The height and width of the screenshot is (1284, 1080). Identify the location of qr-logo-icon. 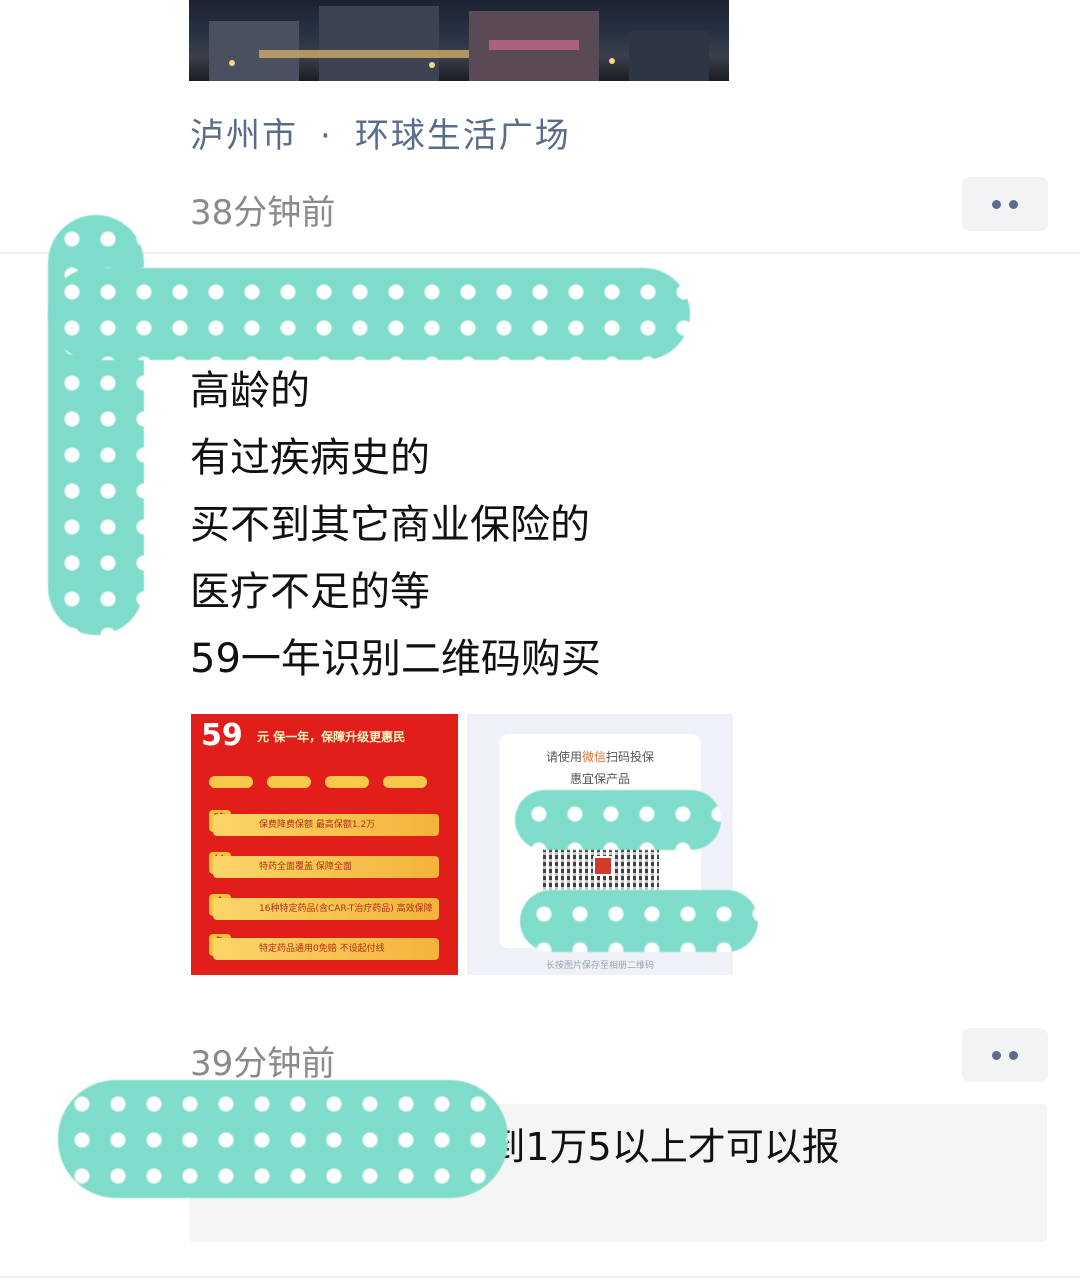
(603, 866).